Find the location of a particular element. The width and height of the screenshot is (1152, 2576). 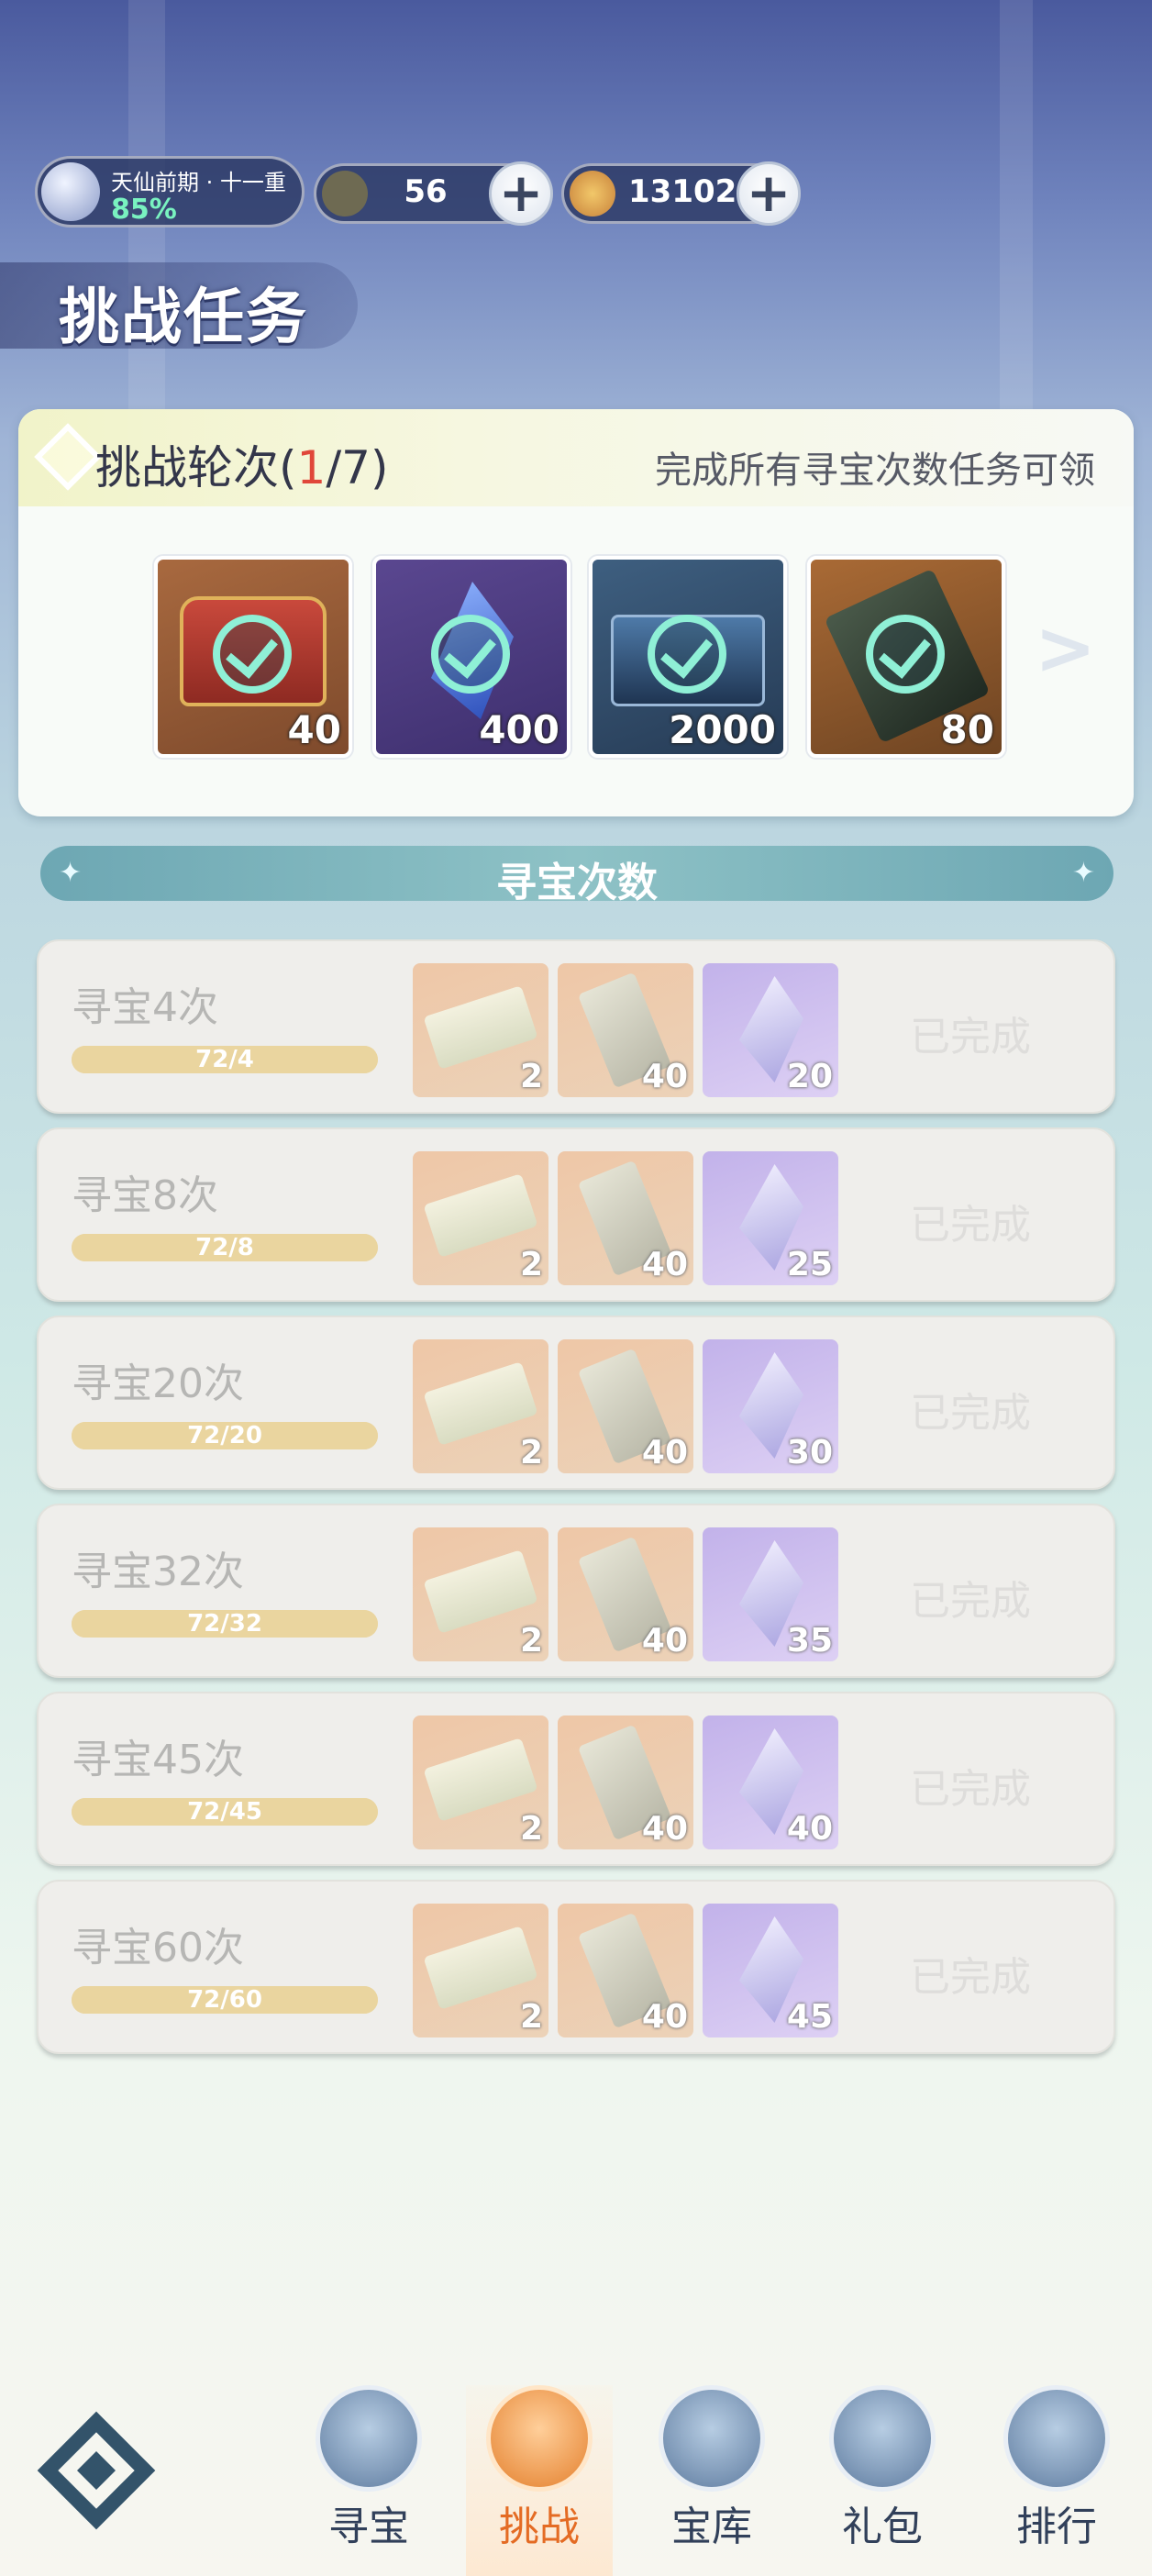

item-quantity: 45 is located at coordinates (809, 2017).